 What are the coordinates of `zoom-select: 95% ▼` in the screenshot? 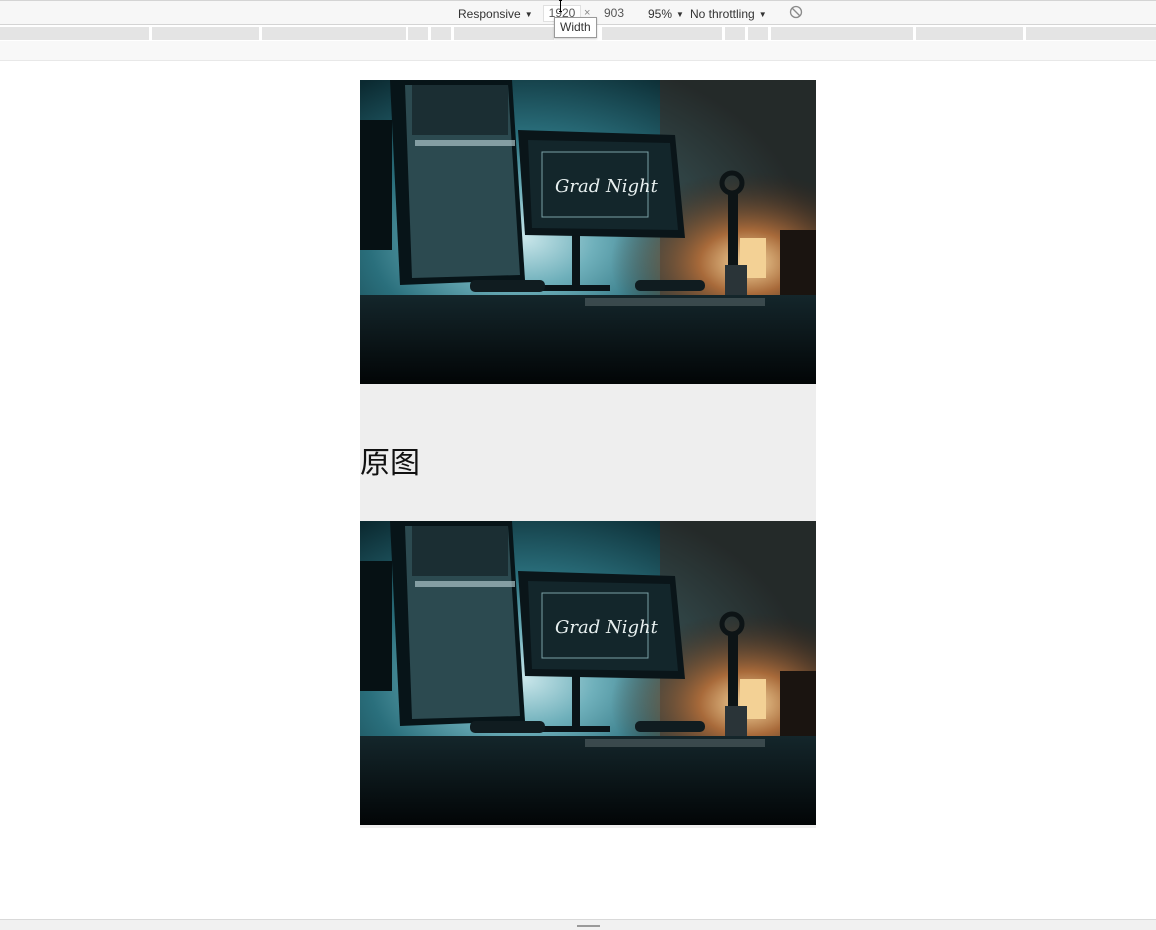 It's located at (666, 14).